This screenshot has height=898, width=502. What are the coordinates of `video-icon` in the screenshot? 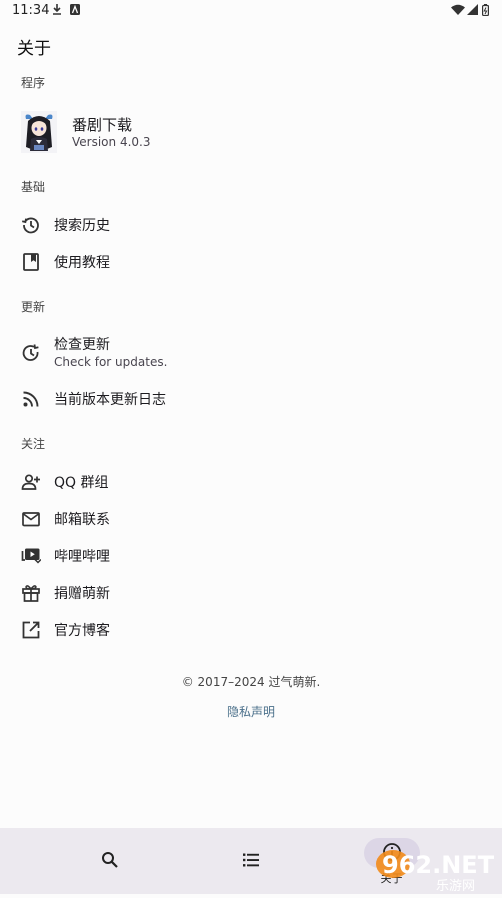 It's located at (31, 556).